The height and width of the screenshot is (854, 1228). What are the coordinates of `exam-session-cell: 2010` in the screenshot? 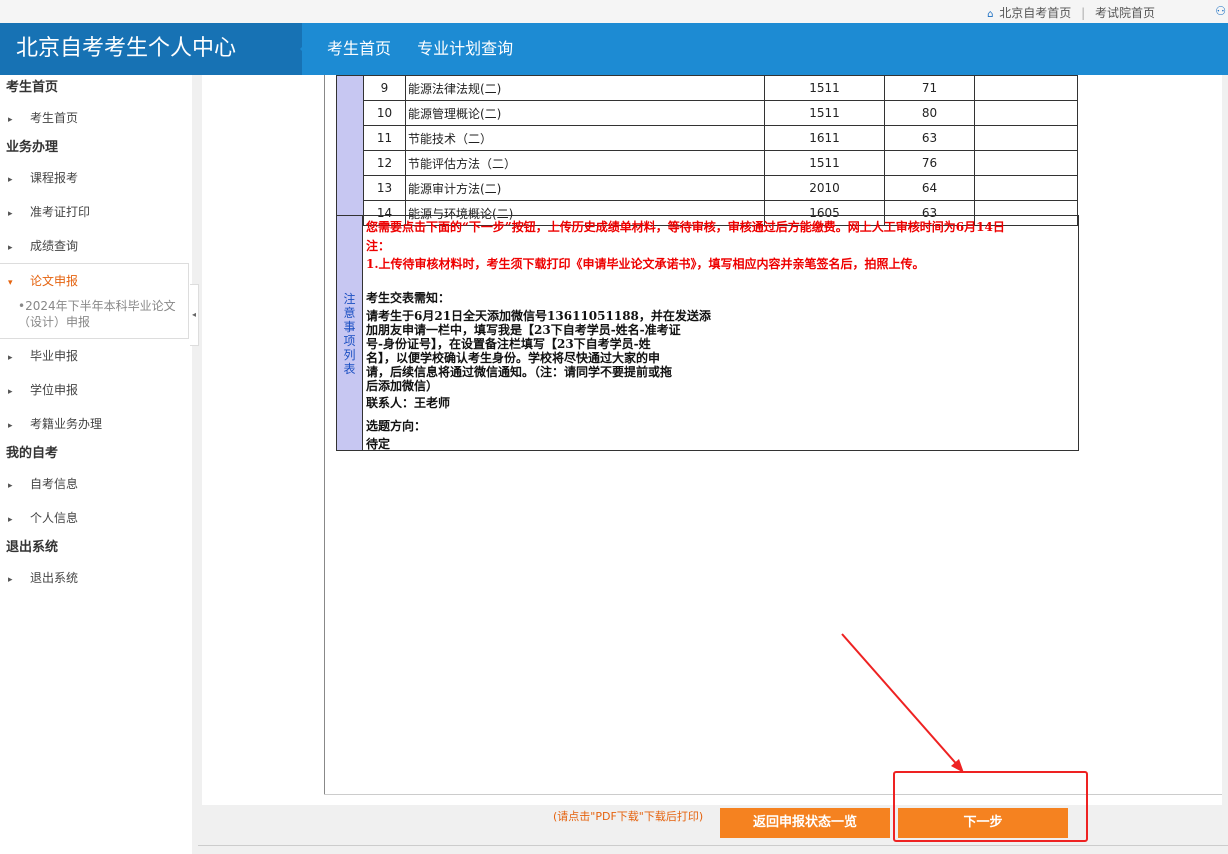 It's located at (824, 188).